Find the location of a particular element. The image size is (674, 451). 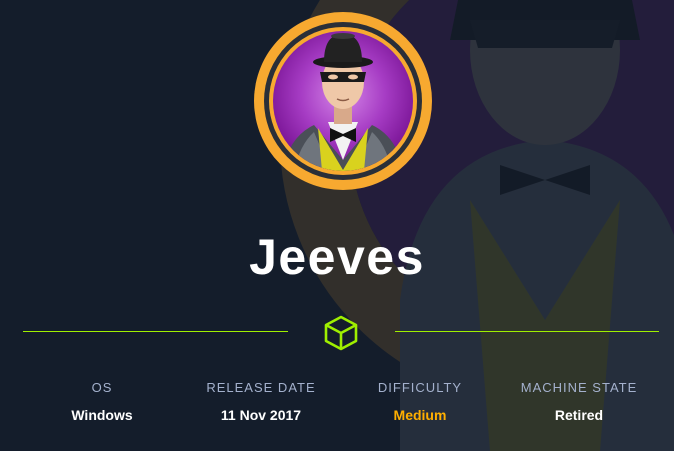

stat-value-release-date: 11 Nov 2017 is located at coordinates (261, 415).